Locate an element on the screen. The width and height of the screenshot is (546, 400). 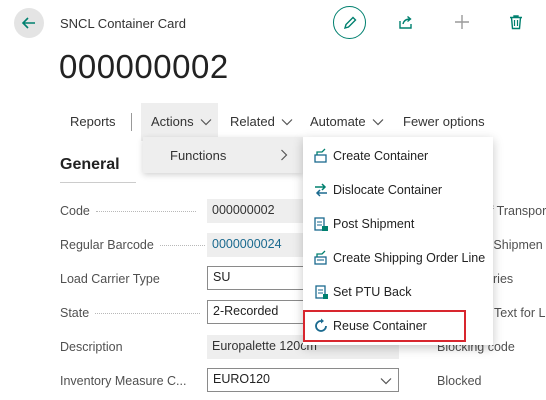
automate-menu: Automate is located at coordinates (347, 122).